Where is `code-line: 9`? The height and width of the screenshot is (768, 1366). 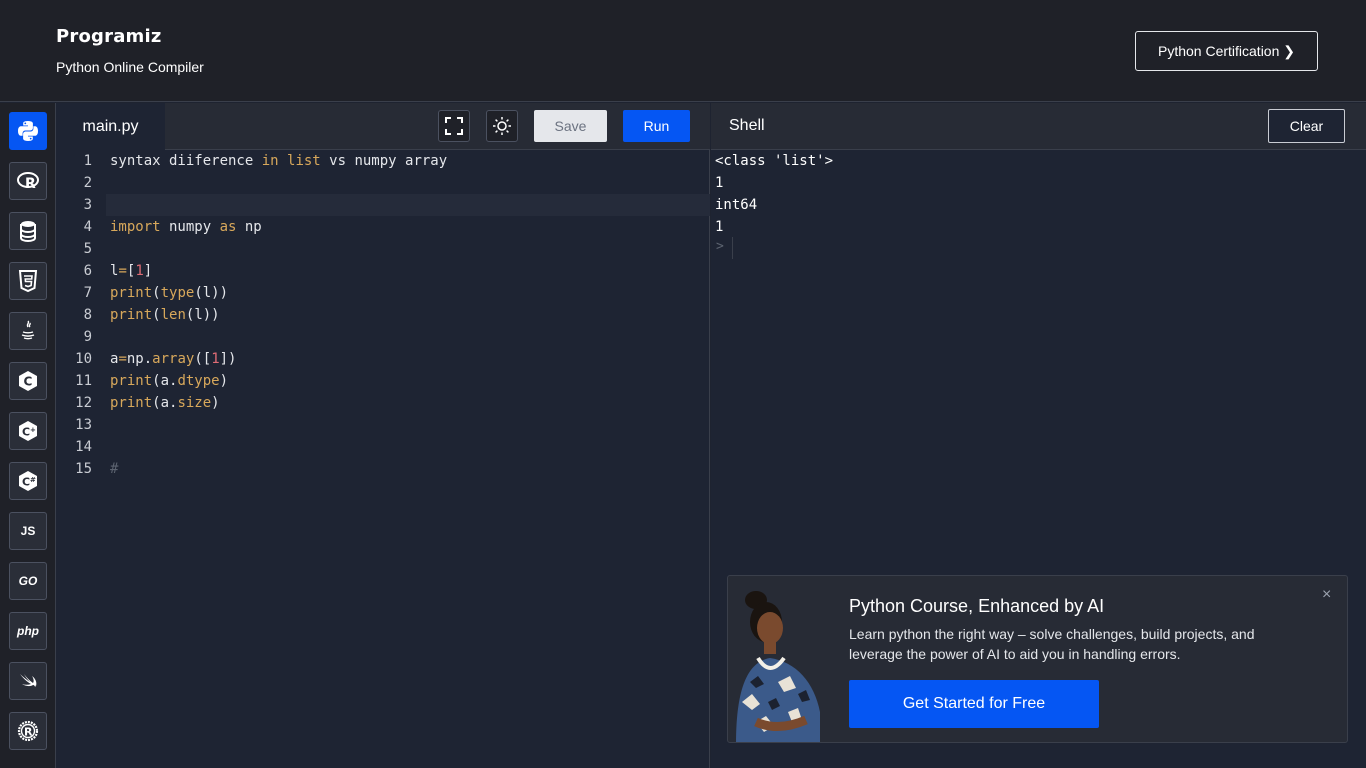
code-line: 9 is located at coordinates (383, 337).